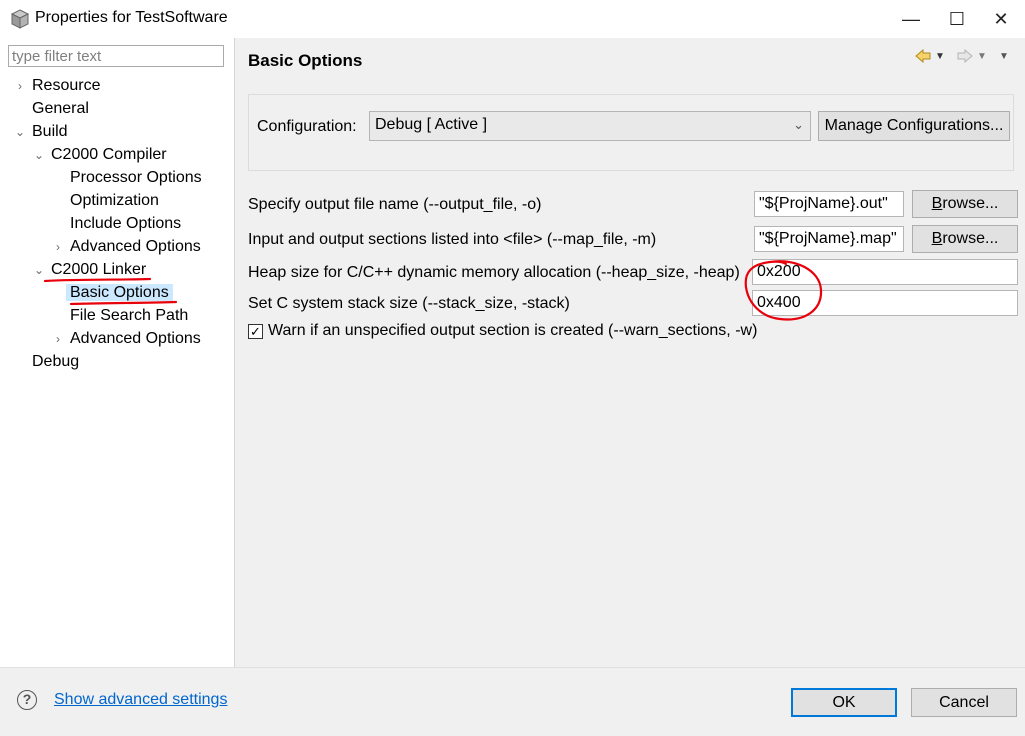 This screenshot has width=1025, height=736. Describe the element at coordinates (255, 331) in the screenshot. I see `warn-sections-checkbox: ✓` at that location.